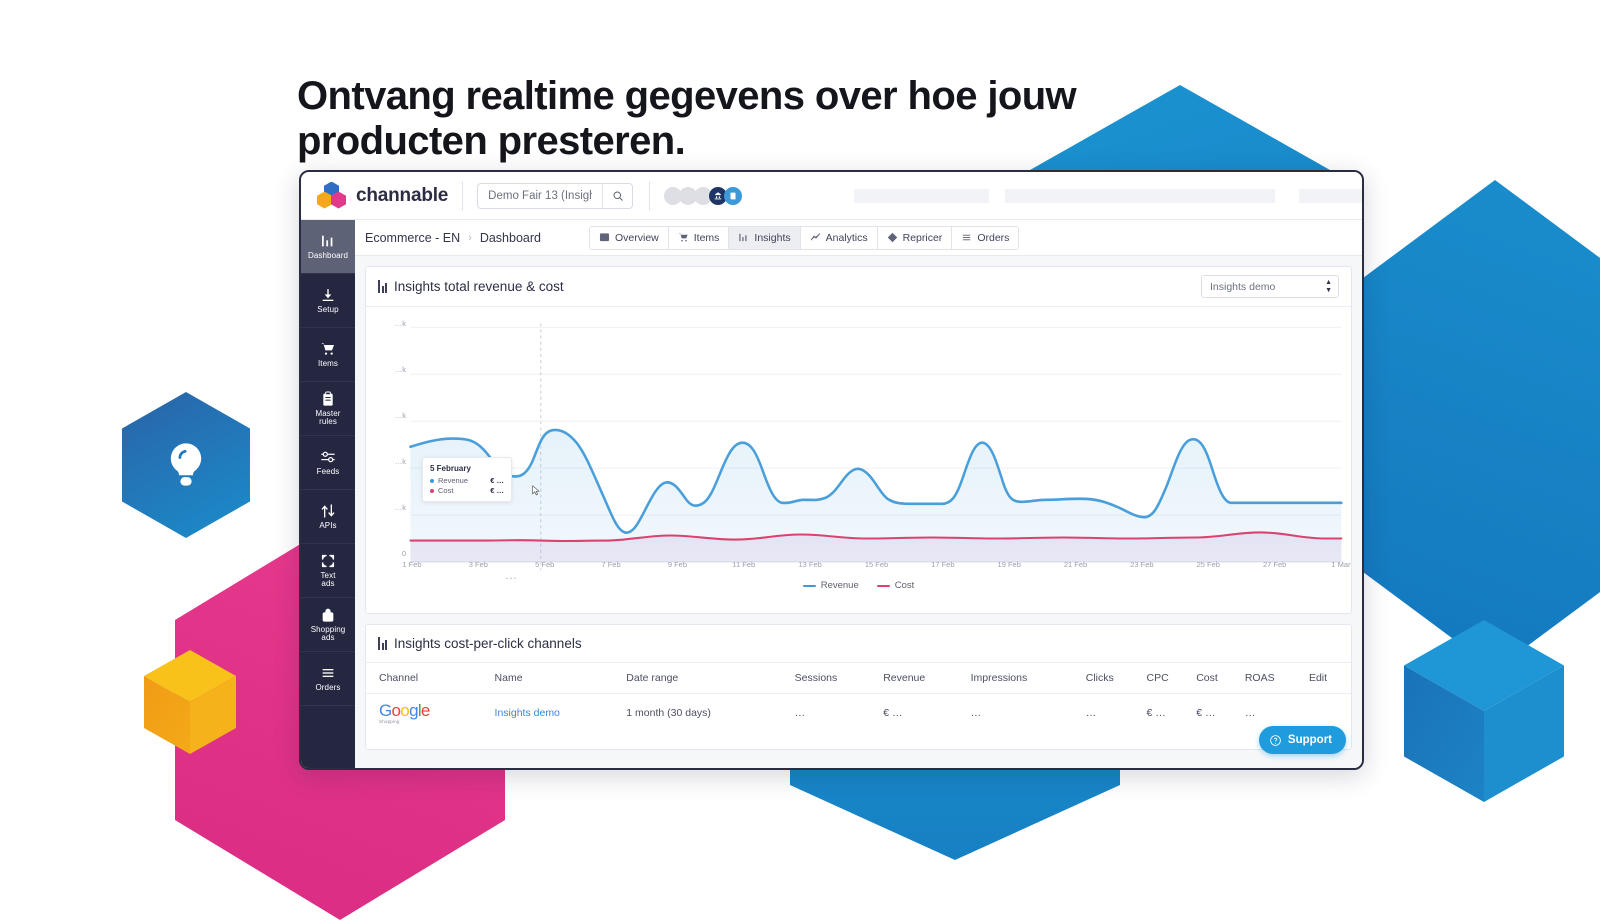 The image size is (1600, 920). Describe the element at coordinates (190, 702) in the screenshot. I see `decorative-cube-yellow` at that location.